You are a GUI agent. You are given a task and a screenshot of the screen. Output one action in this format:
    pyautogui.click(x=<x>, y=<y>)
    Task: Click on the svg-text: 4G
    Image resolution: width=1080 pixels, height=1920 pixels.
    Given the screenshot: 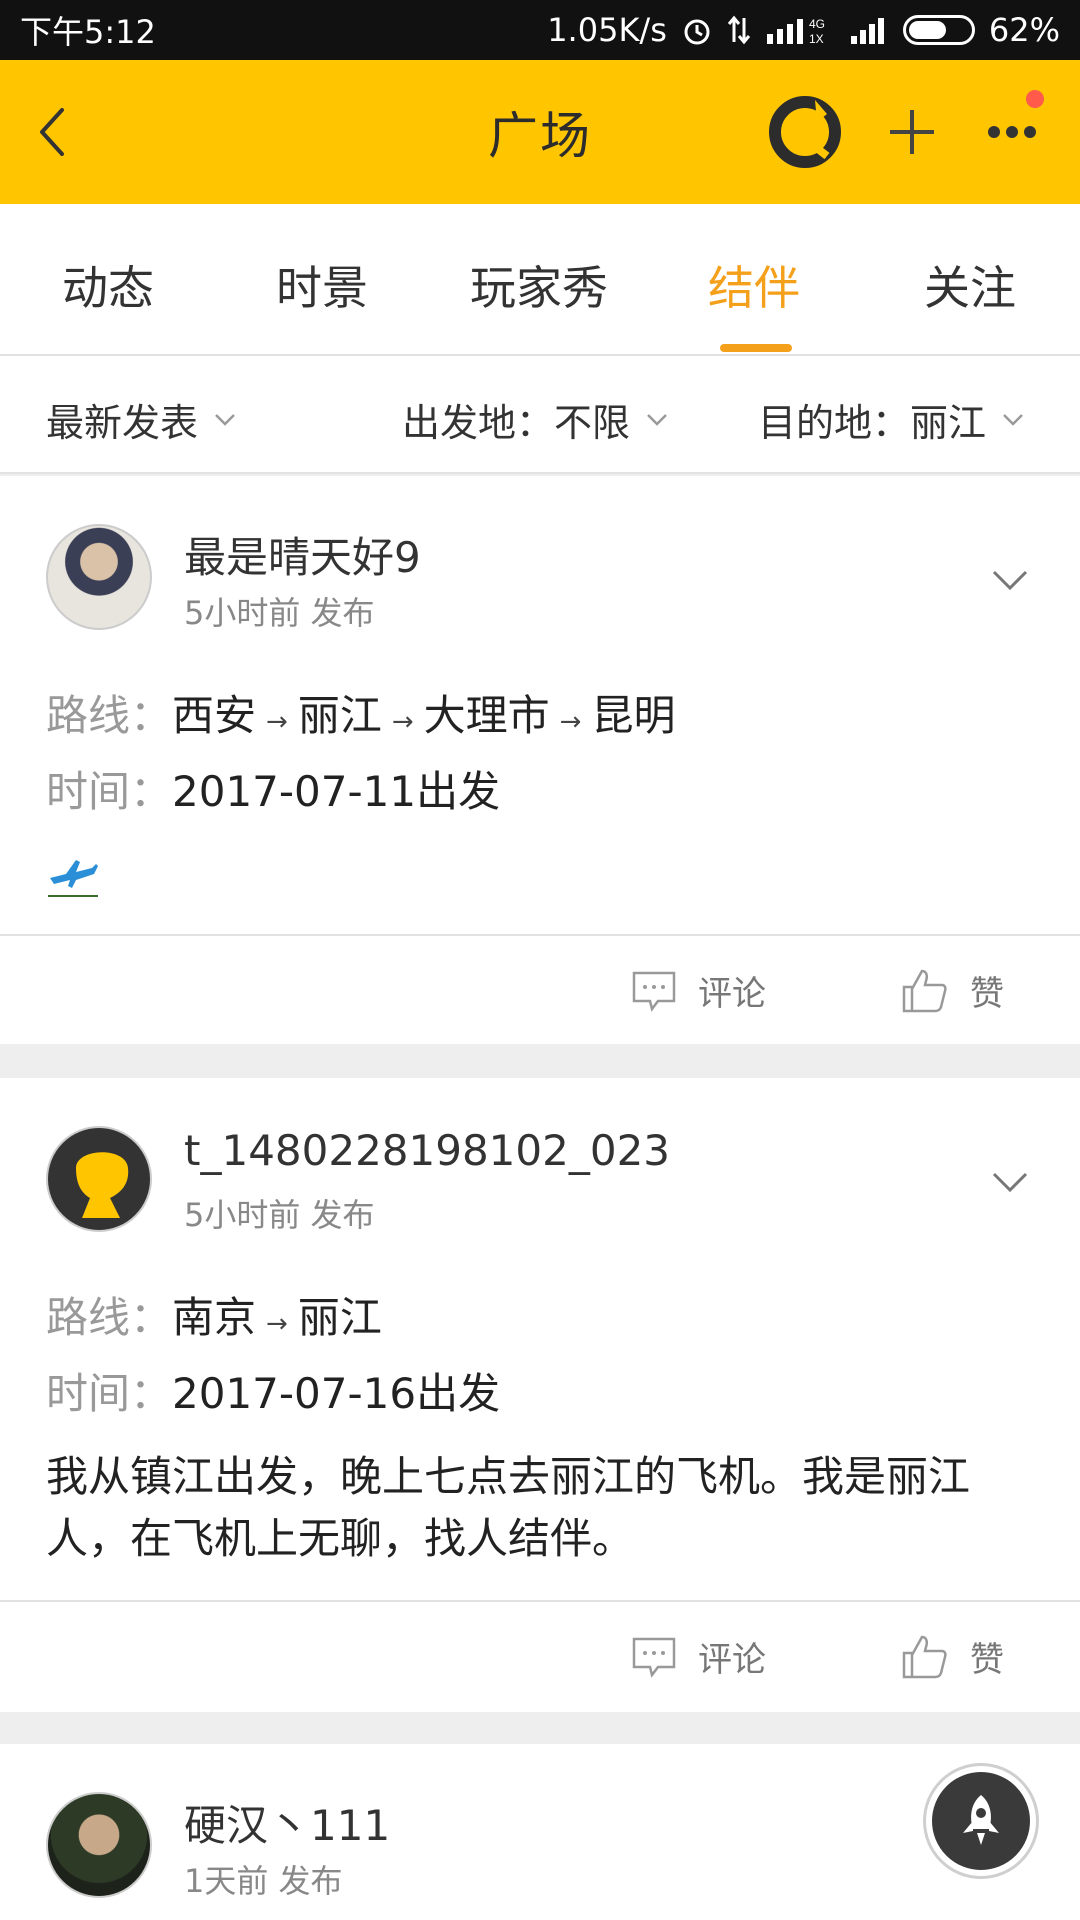 What is the action you would take?
    pyautogui.click(x=817, y=24)
    